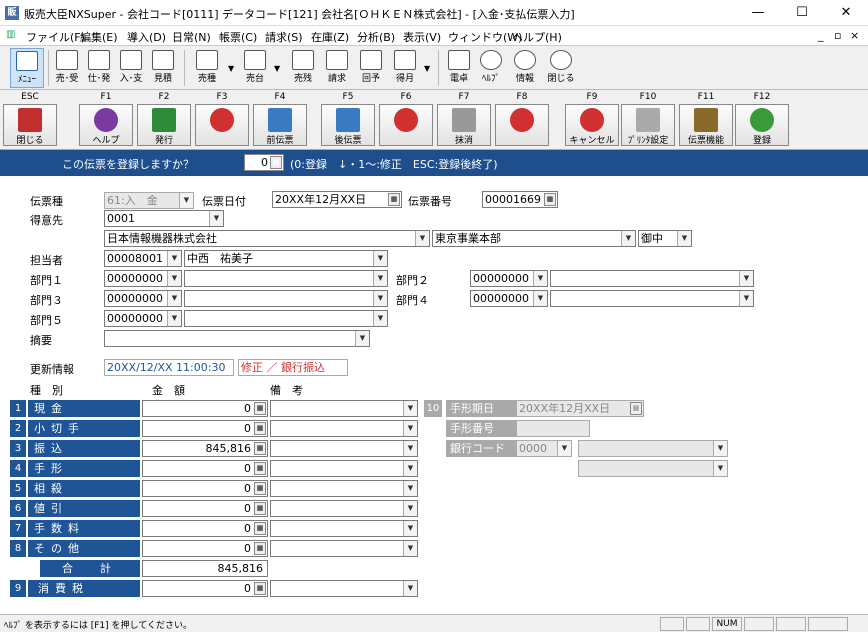 The width and height of the screenshot is (868, 632). I want to click on mdi-minimize: _, so click(821, 35).